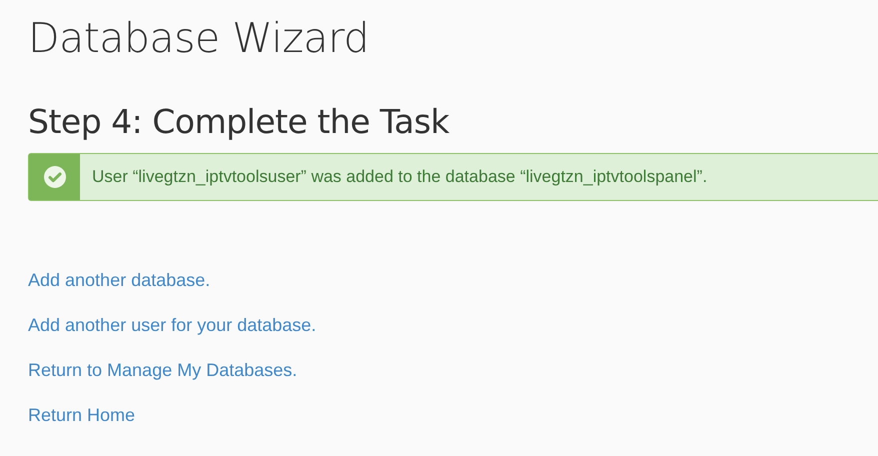 This screenshot has width=878, height=456. I want to click on link: Add another user for your database., so click(172, 325).